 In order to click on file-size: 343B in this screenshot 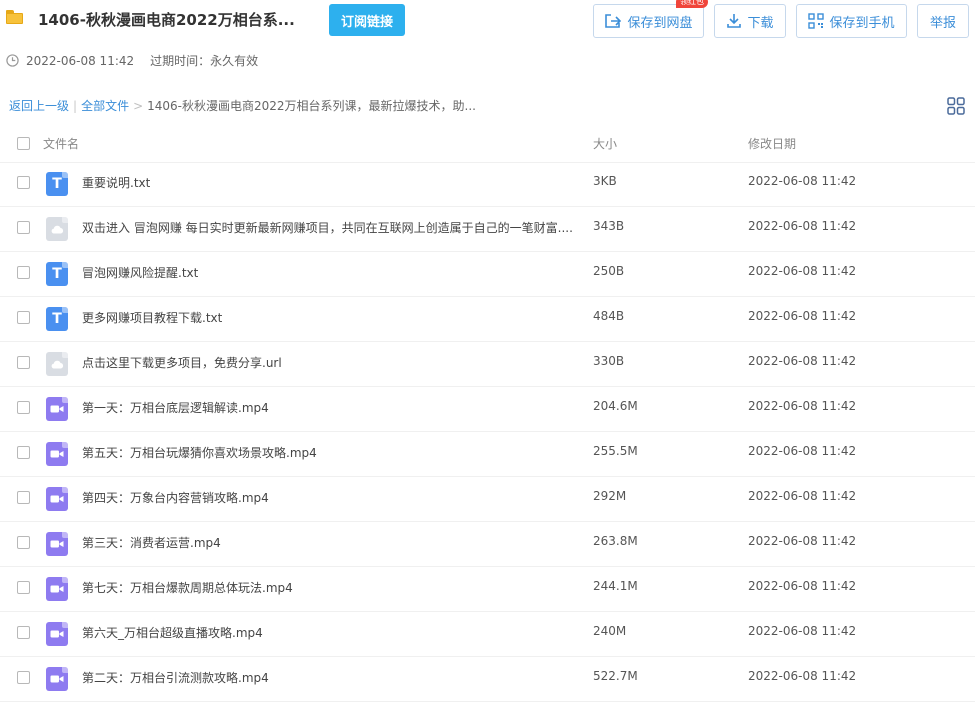, I will do `click(609, 226)`.